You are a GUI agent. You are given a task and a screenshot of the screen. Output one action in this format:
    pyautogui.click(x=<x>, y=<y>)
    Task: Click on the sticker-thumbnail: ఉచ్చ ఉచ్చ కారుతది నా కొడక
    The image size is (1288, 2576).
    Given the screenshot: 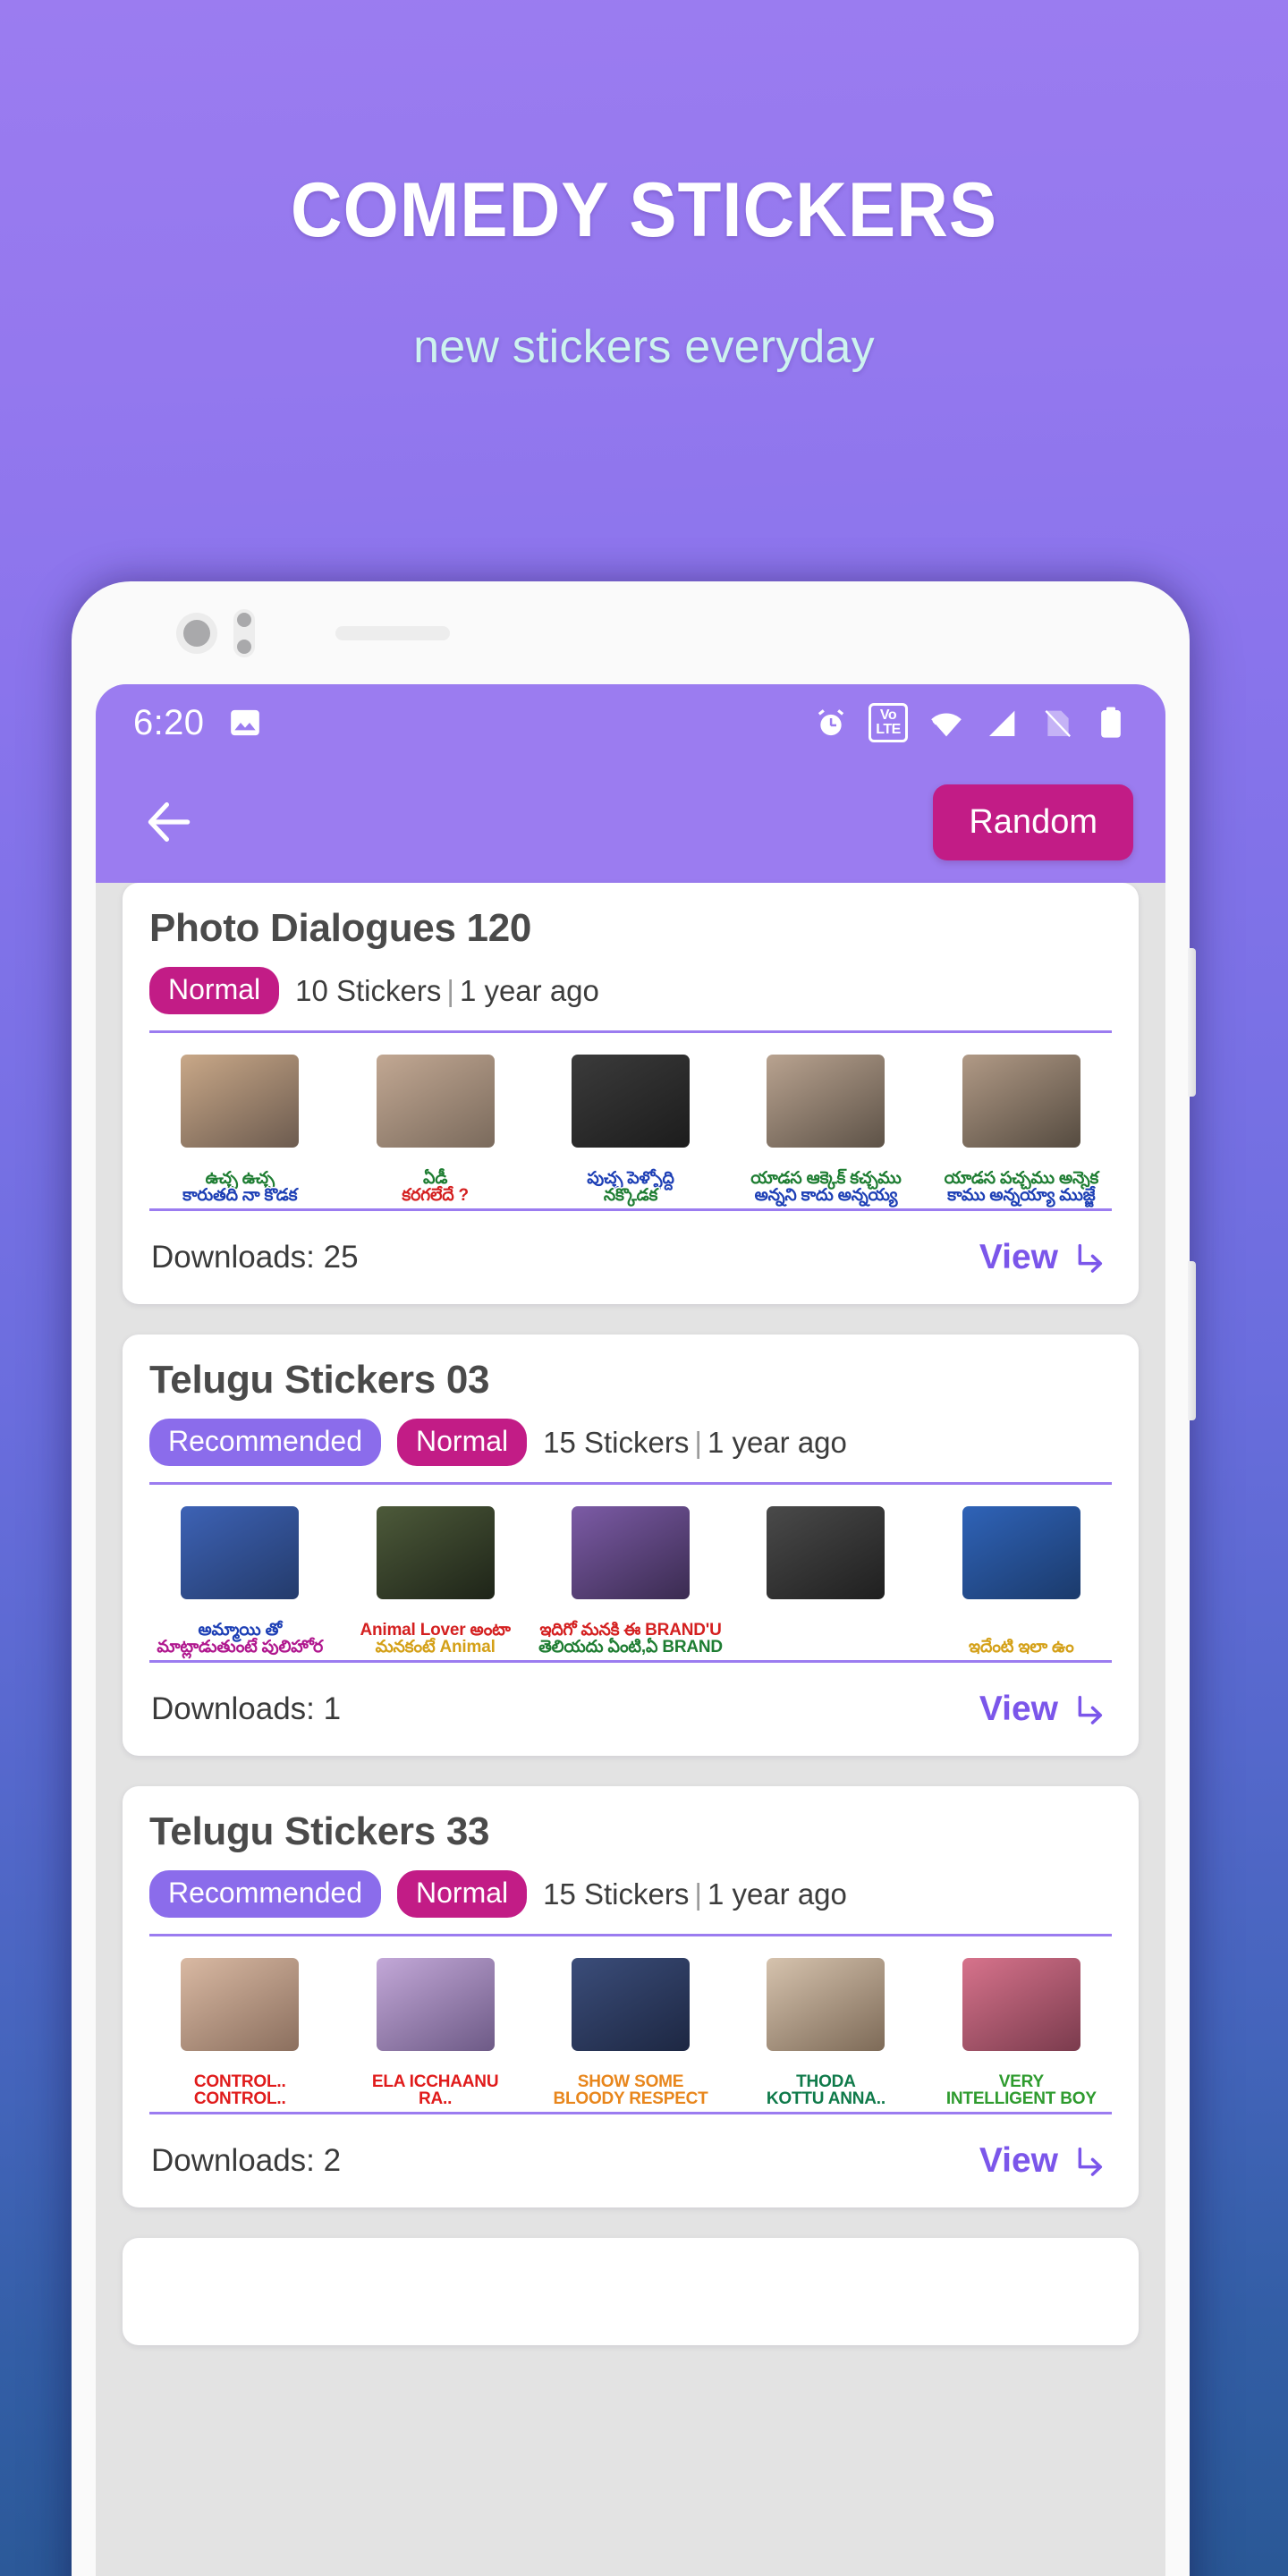 What is the action you would take?
    pyautogui.click(x=239, y=1128)
    